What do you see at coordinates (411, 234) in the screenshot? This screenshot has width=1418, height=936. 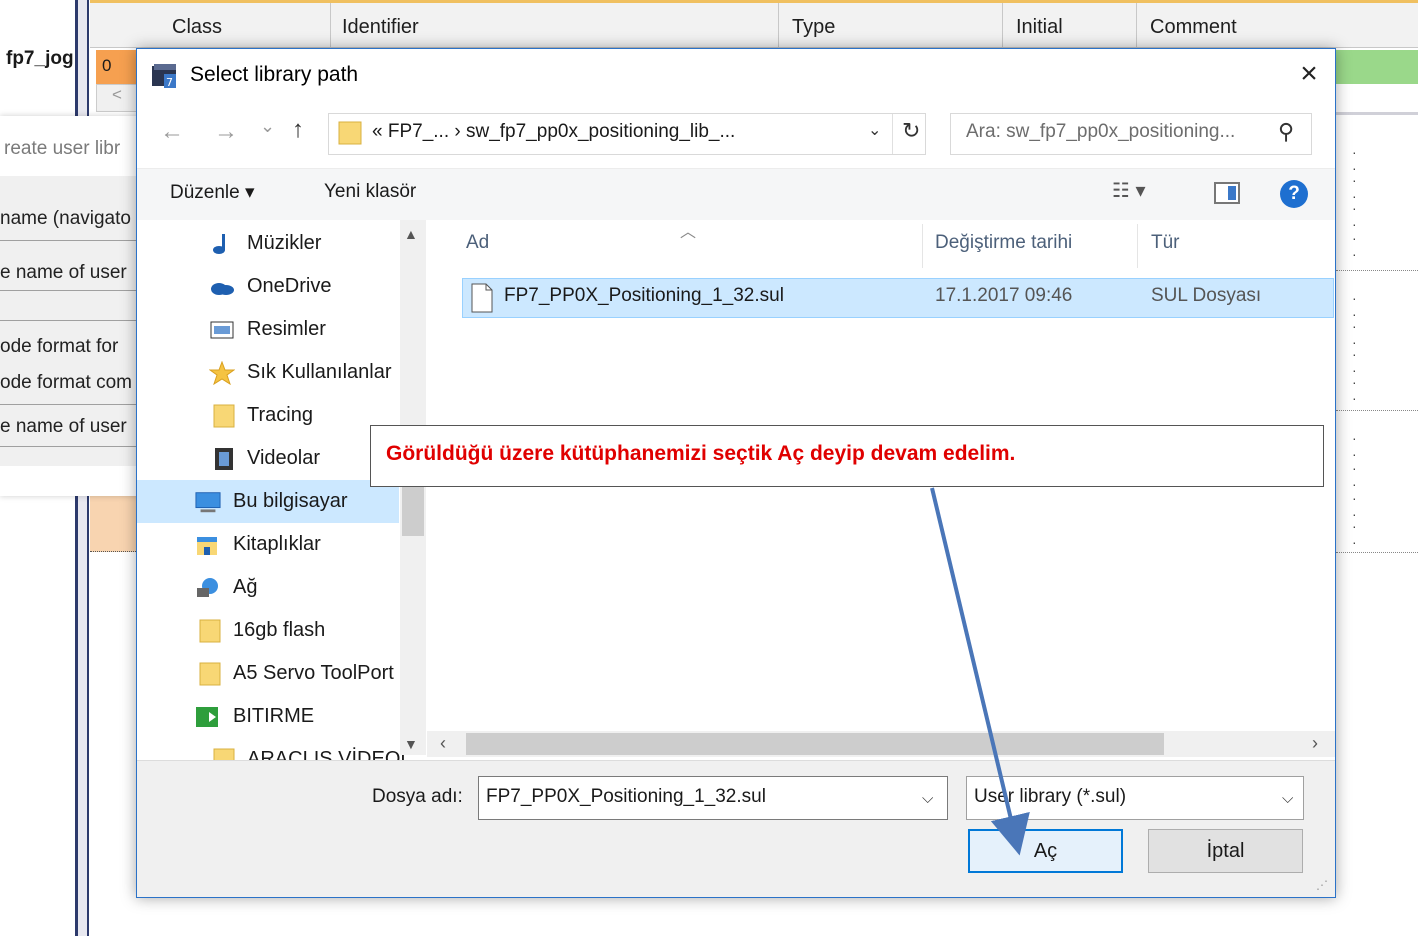 I see `scroll-up-icon: ▲` at bounding box center [411, 234].